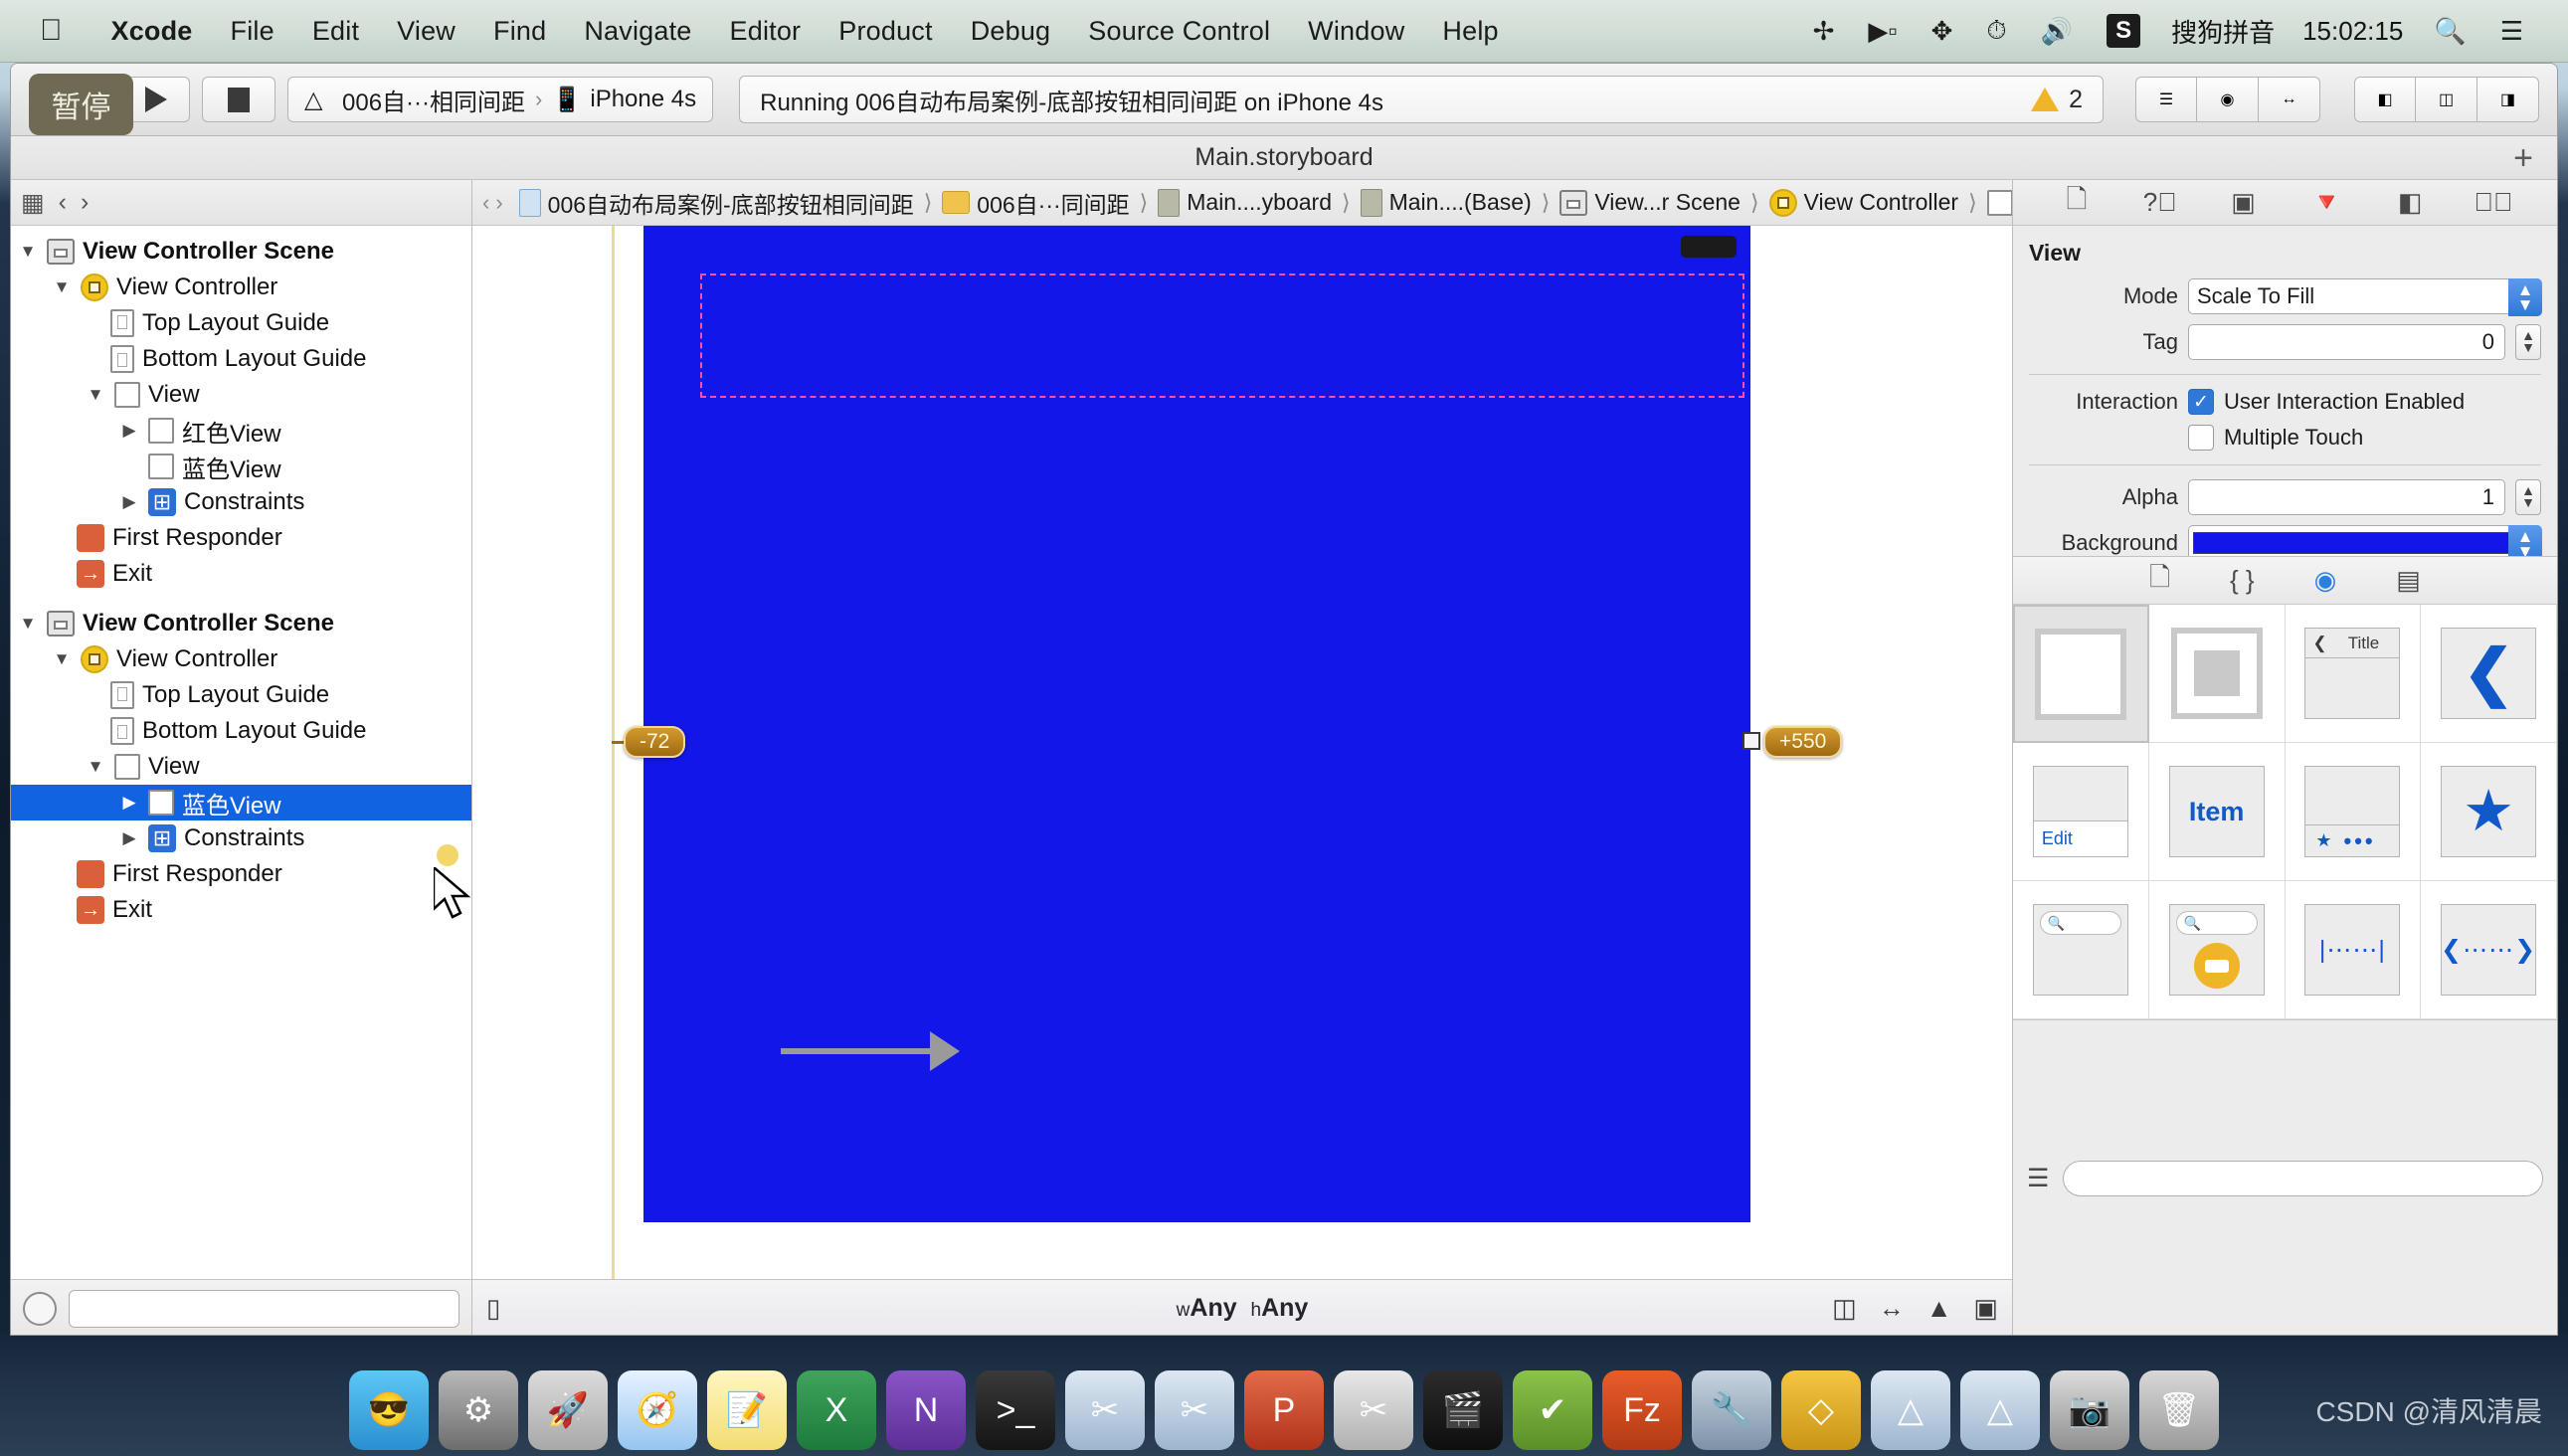 The height and width of the screenshot is (1456, 2568). Describe the element at coordinates (2228, 99) in the screenshot. I see `assistant-editor-icon: ◉` at that location.